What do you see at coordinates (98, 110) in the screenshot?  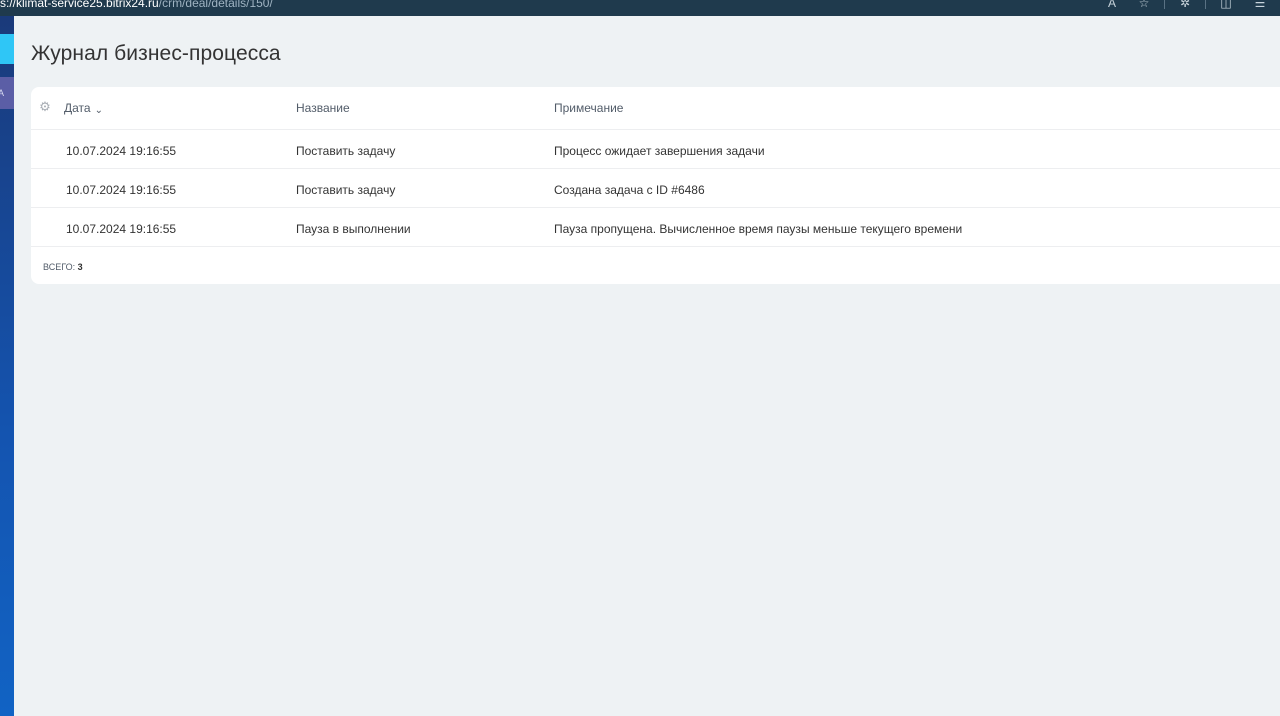 I see `chevron-down-icon: ⌄` at bounding box center [98, 110].